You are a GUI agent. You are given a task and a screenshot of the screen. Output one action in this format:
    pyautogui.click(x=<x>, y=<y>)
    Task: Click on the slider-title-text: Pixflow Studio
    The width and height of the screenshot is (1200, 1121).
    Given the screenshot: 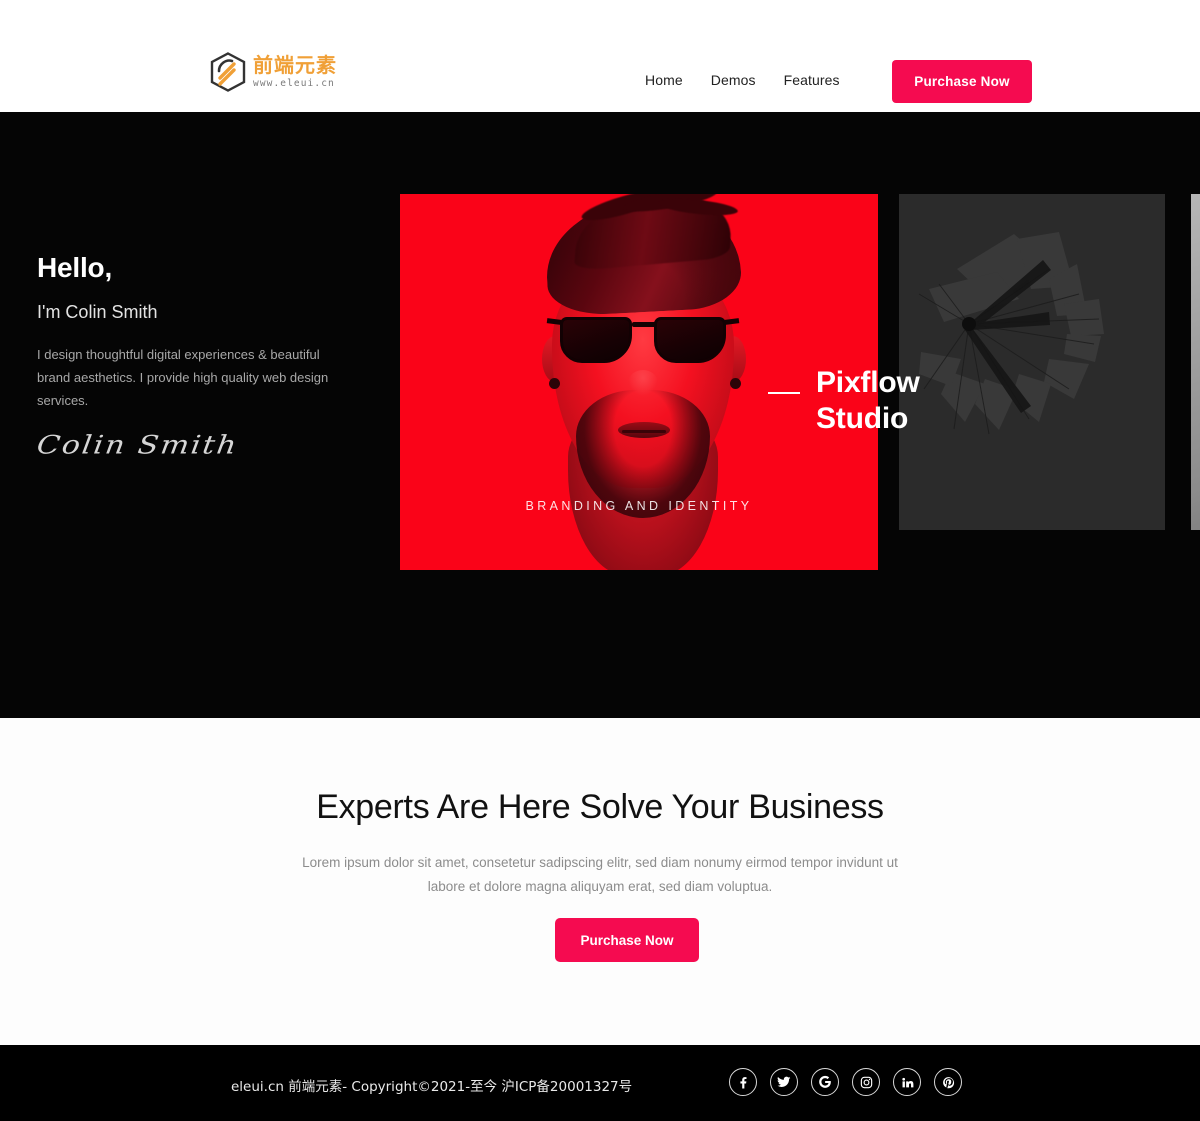 What is the action you would take?
    pyautogui.click(x=868, y=400)
    